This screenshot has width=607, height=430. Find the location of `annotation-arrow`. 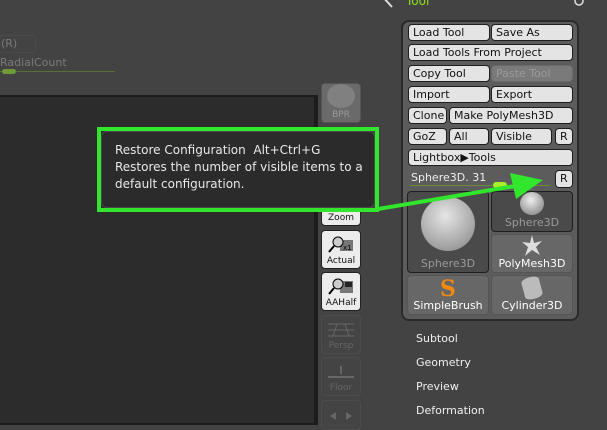

annotation-arrow is located at coordinates (460, 192).